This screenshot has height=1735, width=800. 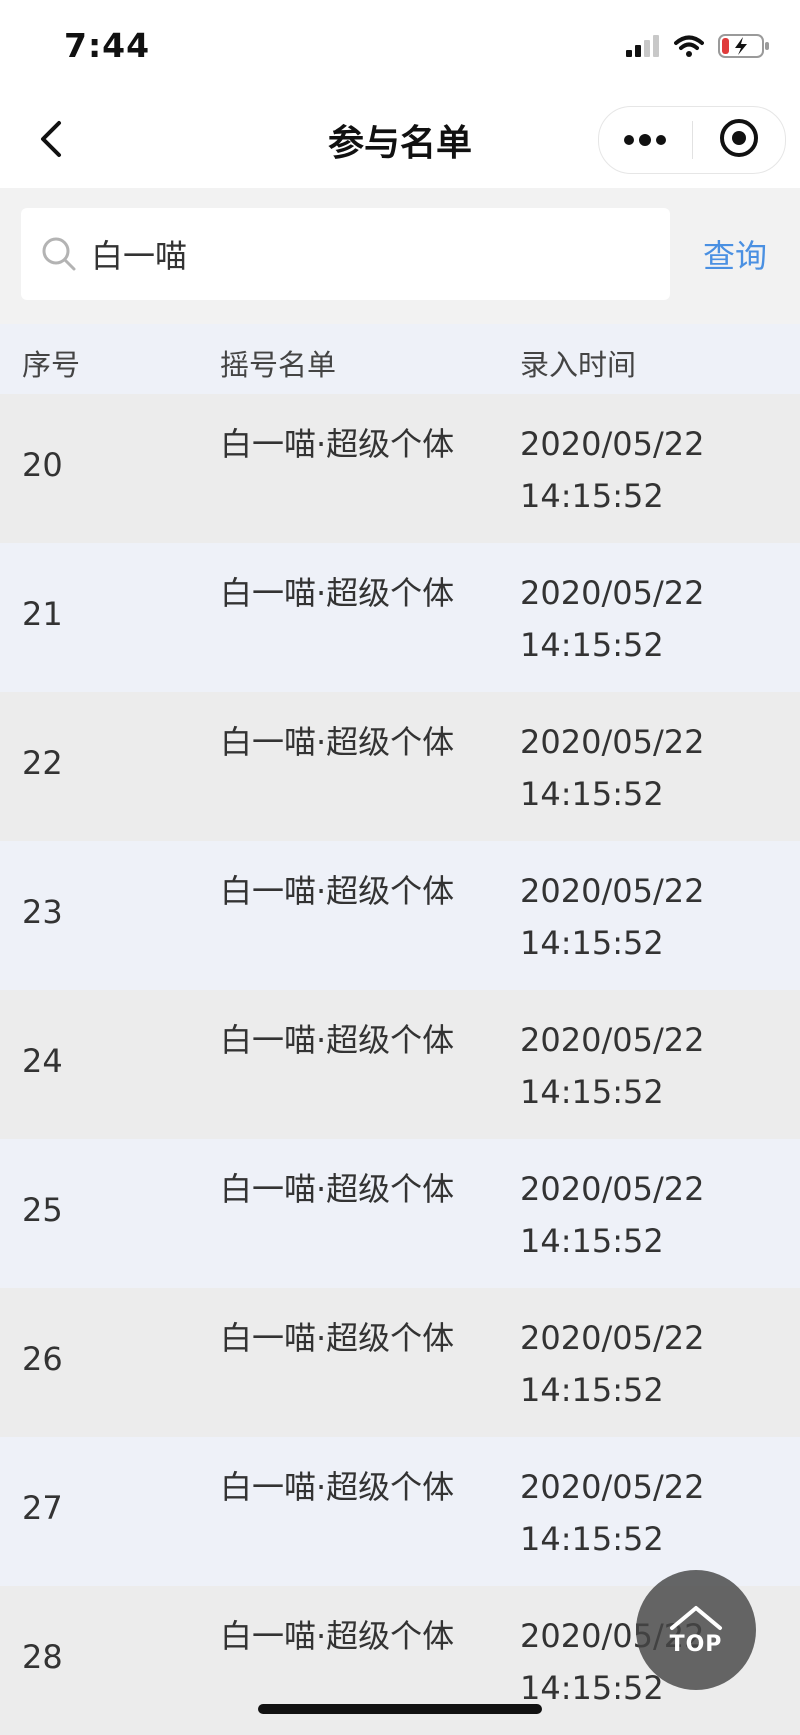 I want to click on row-index: 28, so click(x=42, y=1657).